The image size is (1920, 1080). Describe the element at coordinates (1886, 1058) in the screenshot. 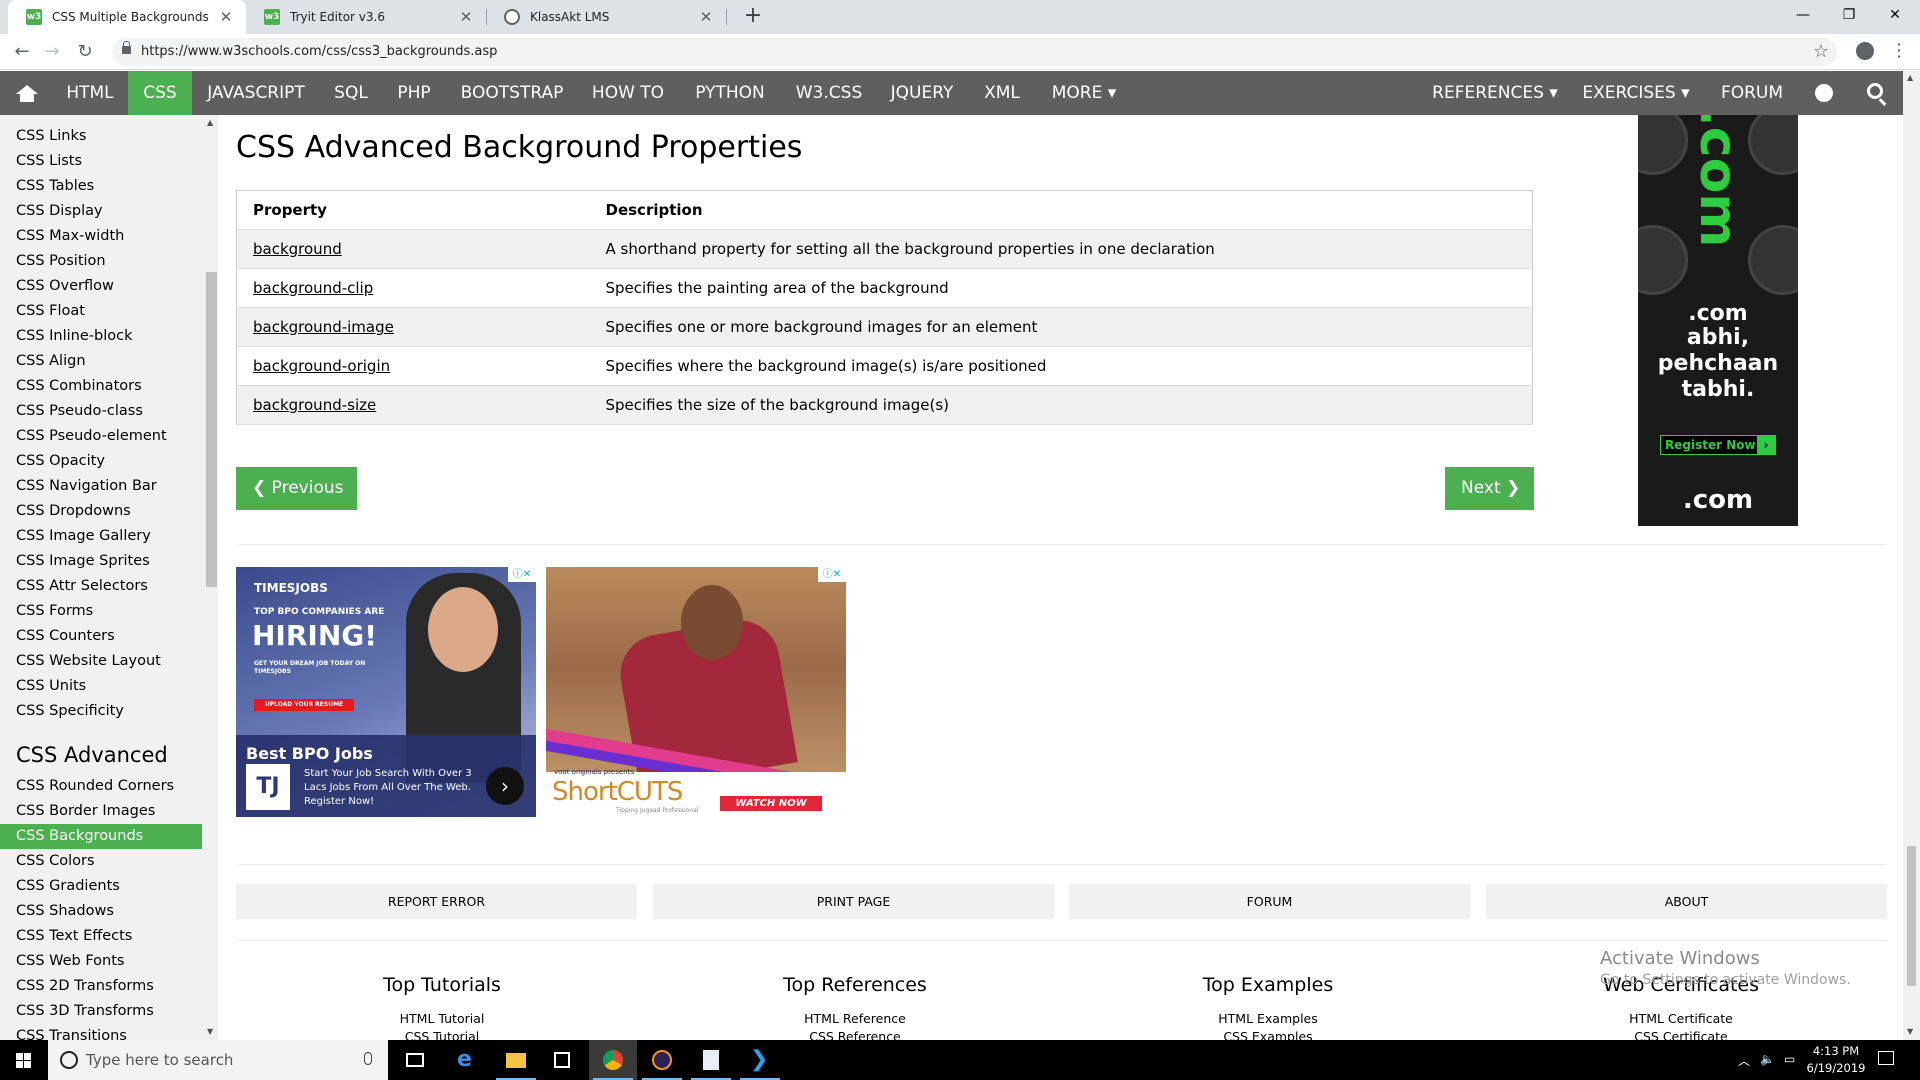

I see `action-center-icon` at that location.